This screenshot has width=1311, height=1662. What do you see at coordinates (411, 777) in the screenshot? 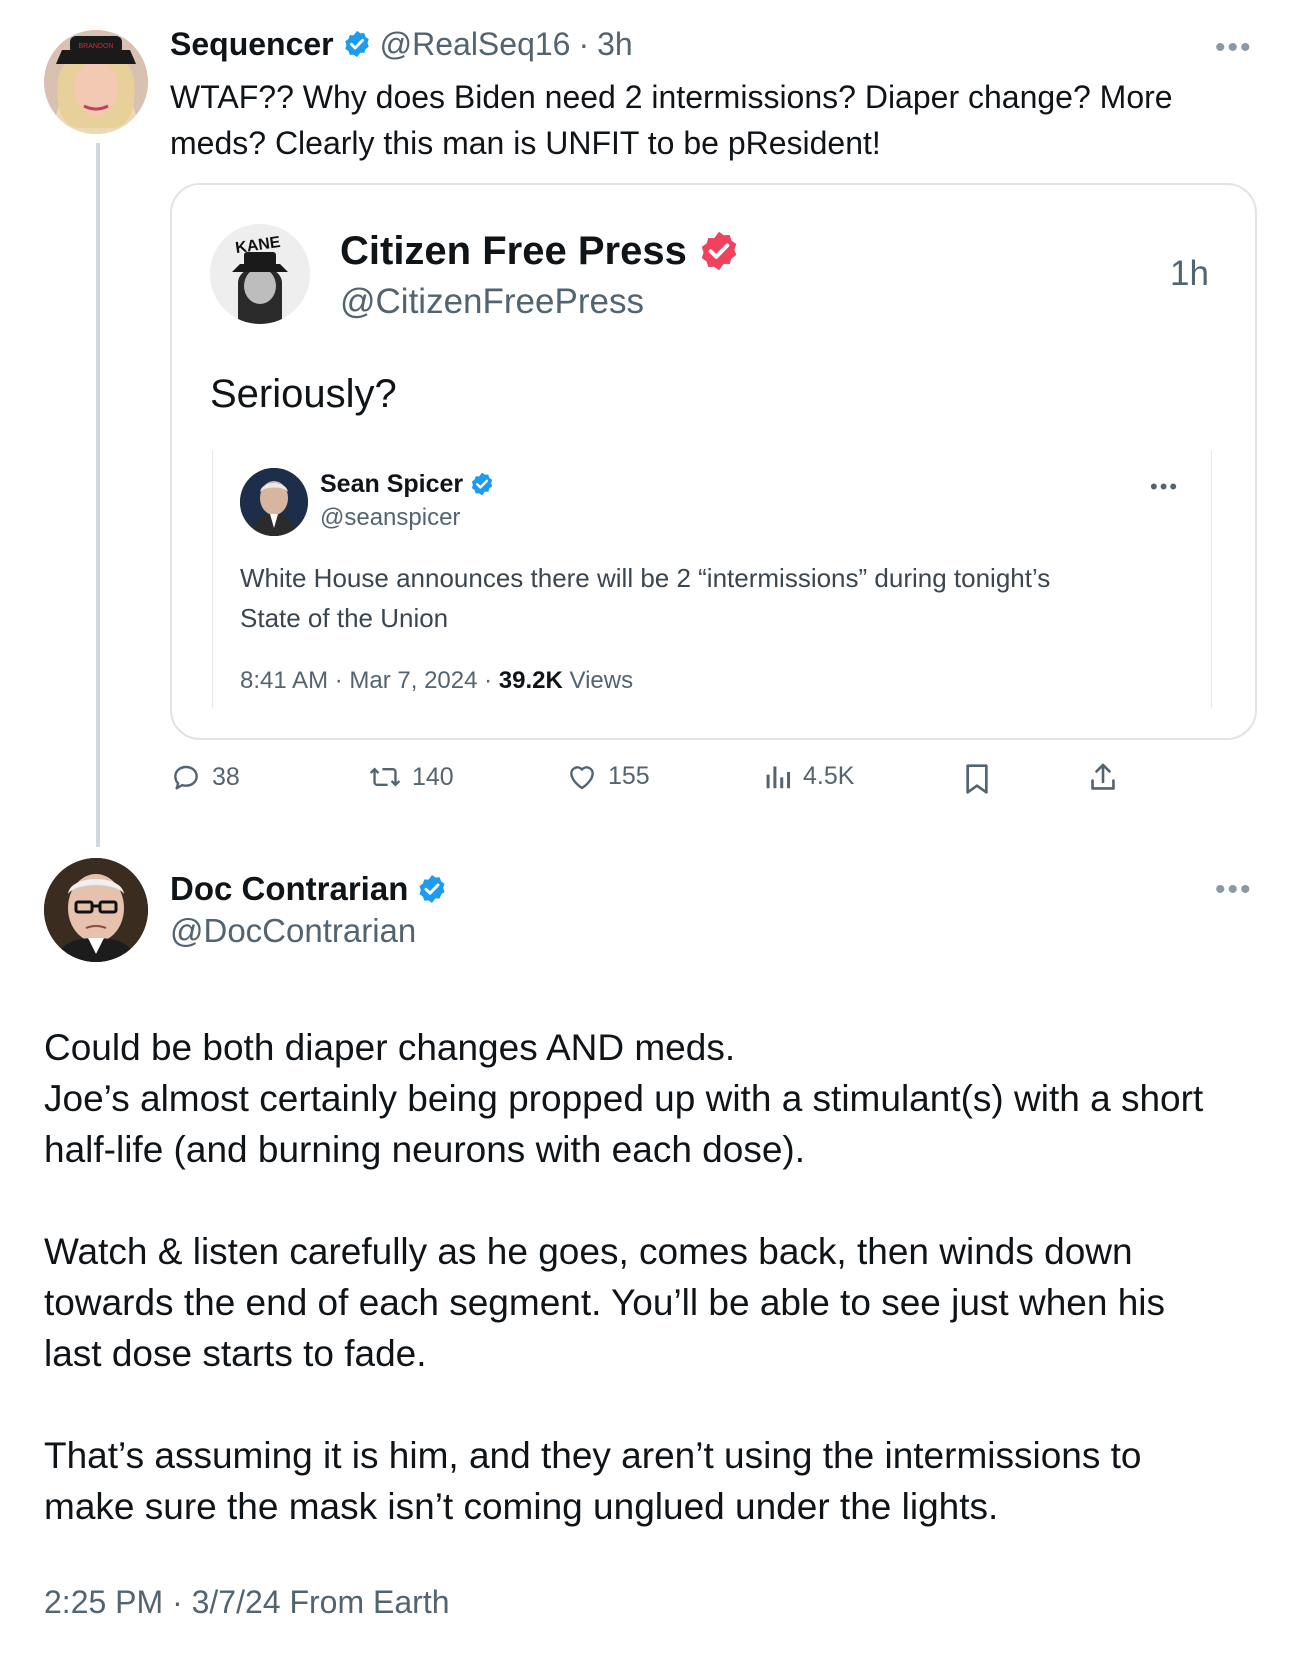
I see `repost-button: 140` at bounding box center [411, 777].